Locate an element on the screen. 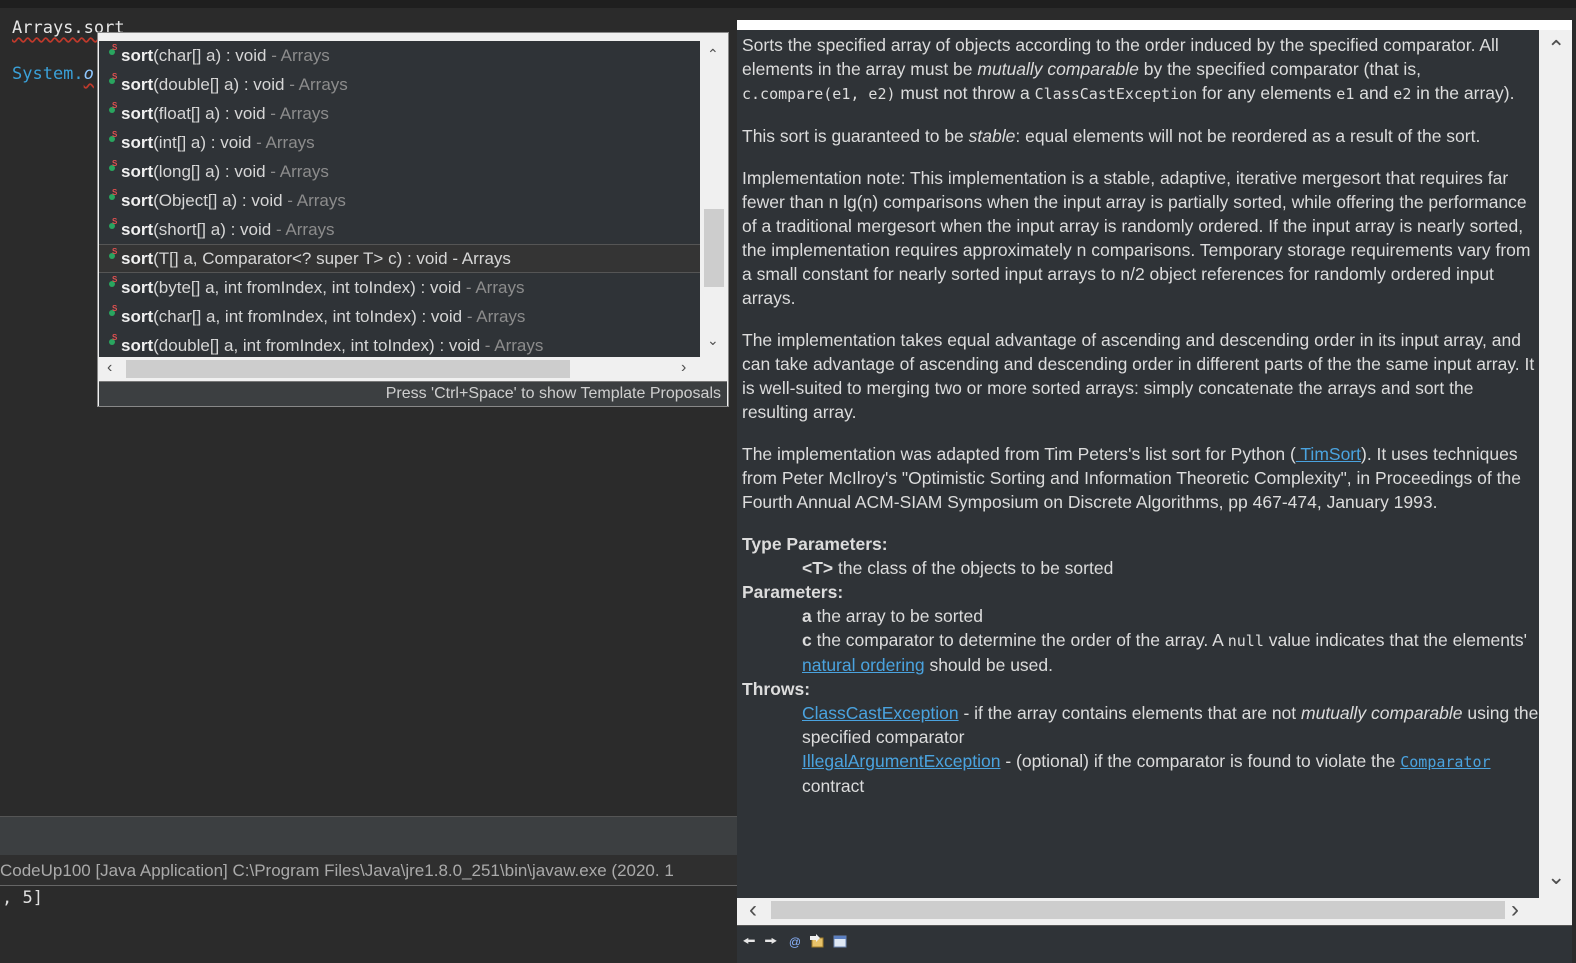 Image resolution: width=1576 pixels, height=963 pixels. javadoc-top-border is located at coordinates (1154, 25).